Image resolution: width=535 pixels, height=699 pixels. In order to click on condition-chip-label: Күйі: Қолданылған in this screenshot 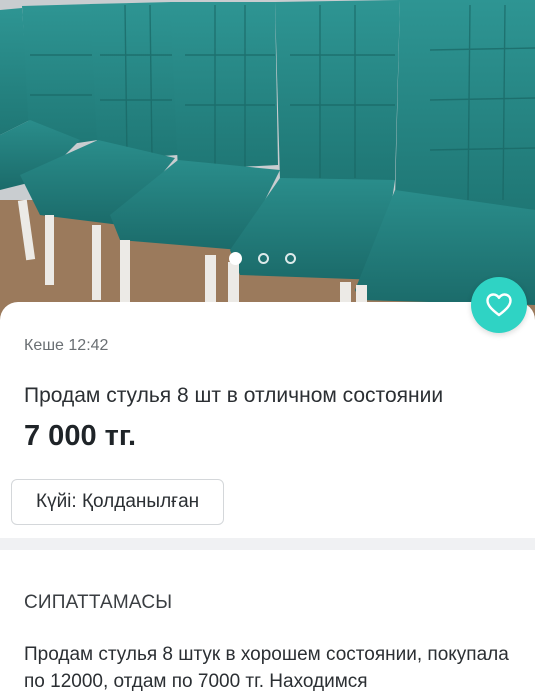, I will do `click(118, 501)`.